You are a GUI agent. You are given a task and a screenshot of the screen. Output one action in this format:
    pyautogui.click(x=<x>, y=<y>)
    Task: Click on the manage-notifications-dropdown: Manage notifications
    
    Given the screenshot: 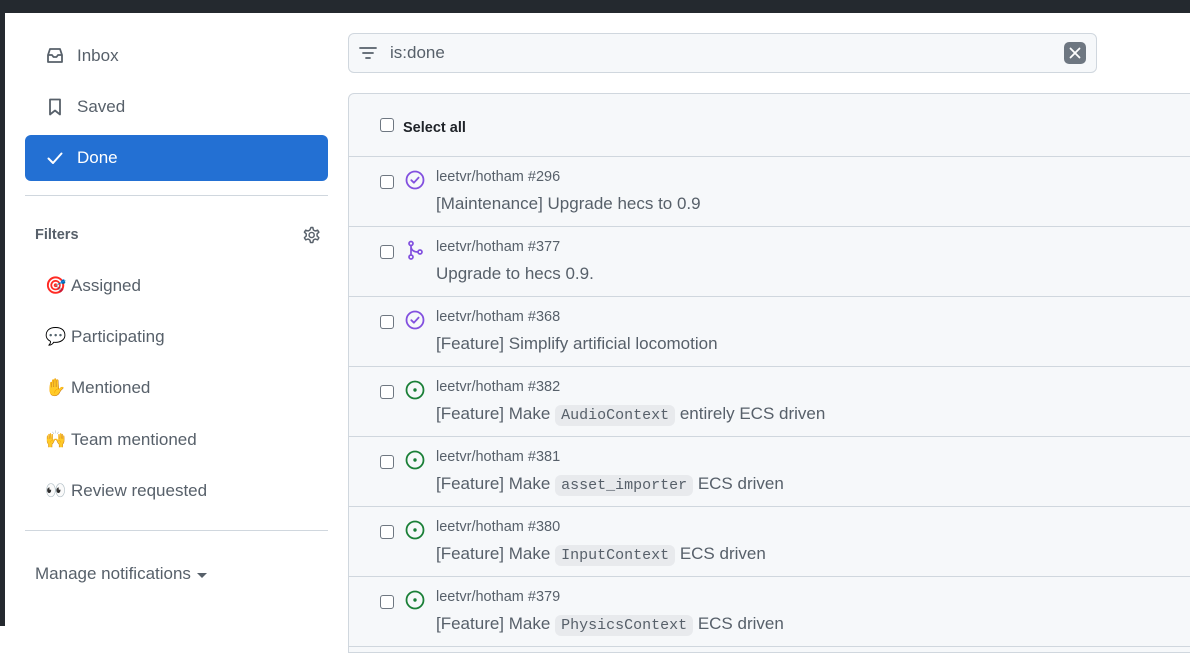 What is the action you would take?
    pyautogui.click(x=176, y=574)
    